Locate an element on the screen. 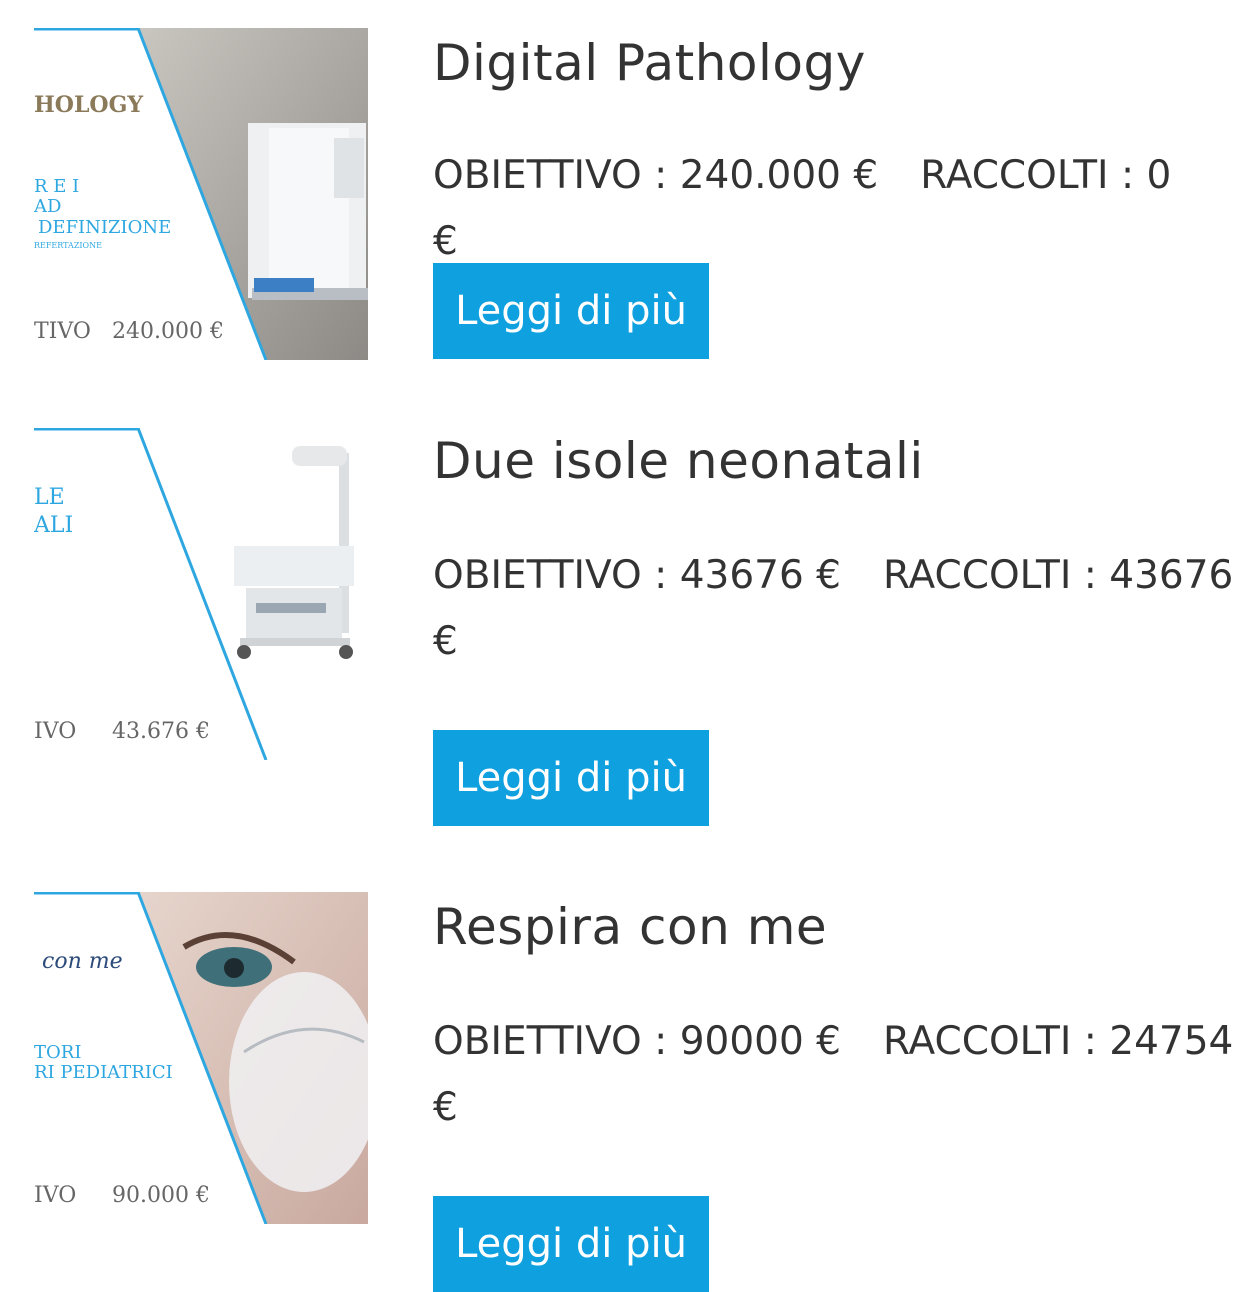  project-meta: OBIETTIVO : 90000 € RACCOLTI : 24754 € is located at coordinates (835, 1075).